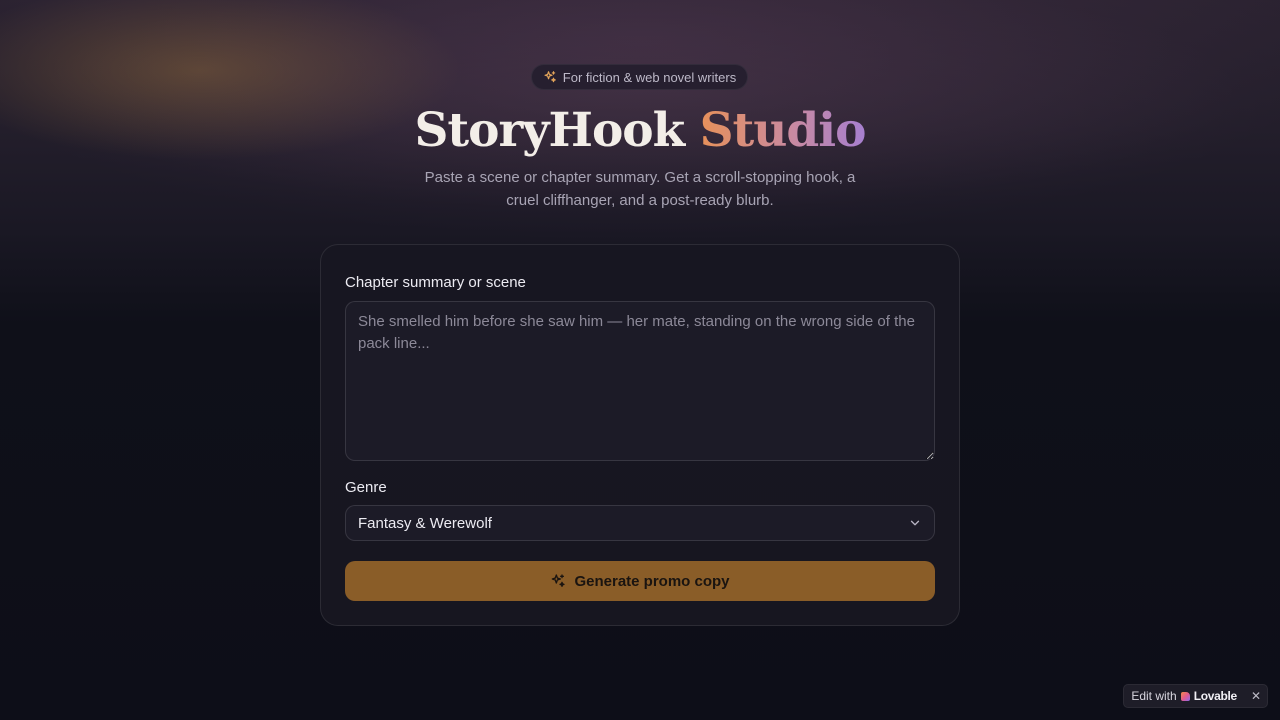  Describe the element at coordinates (1256, 696) in the screenshot. I see `close-icon: ✕` at that location.